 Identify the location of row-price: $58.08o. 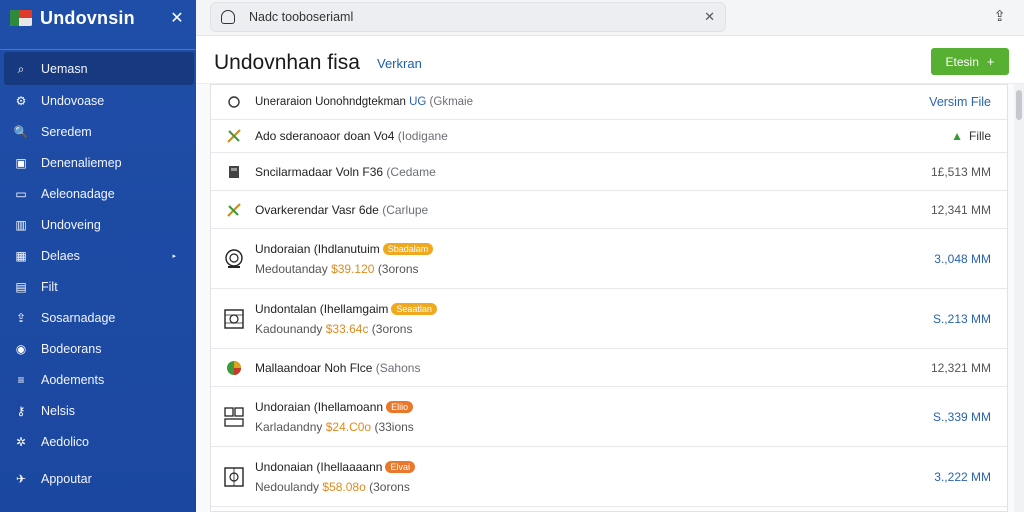
(344, 486).